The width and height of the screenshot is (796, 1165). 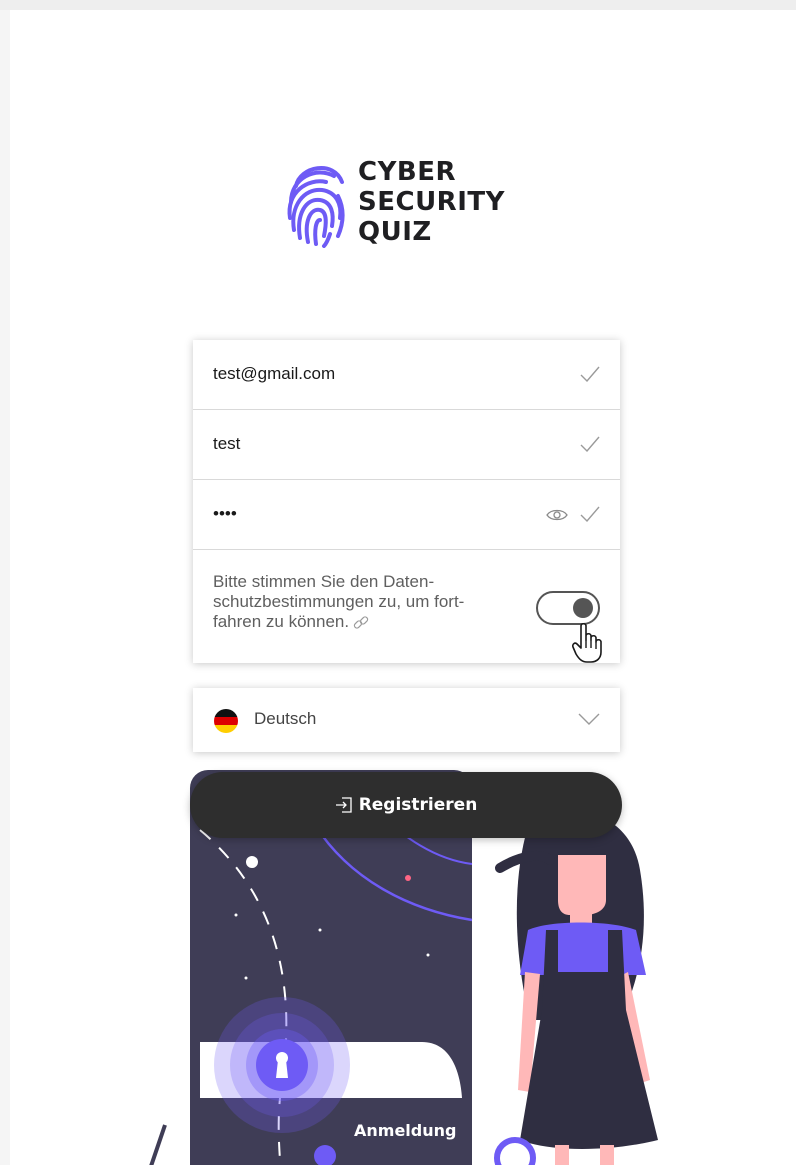 I want to click on consent-line-last: fahren zu können., so click(x=373, y=622).